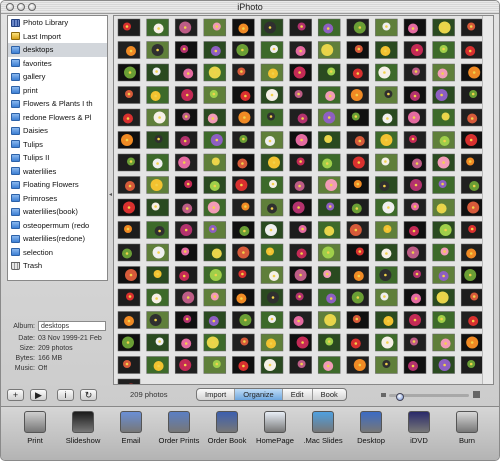  I want to click on sidebar-item: Tulips II, so click(57, 158).